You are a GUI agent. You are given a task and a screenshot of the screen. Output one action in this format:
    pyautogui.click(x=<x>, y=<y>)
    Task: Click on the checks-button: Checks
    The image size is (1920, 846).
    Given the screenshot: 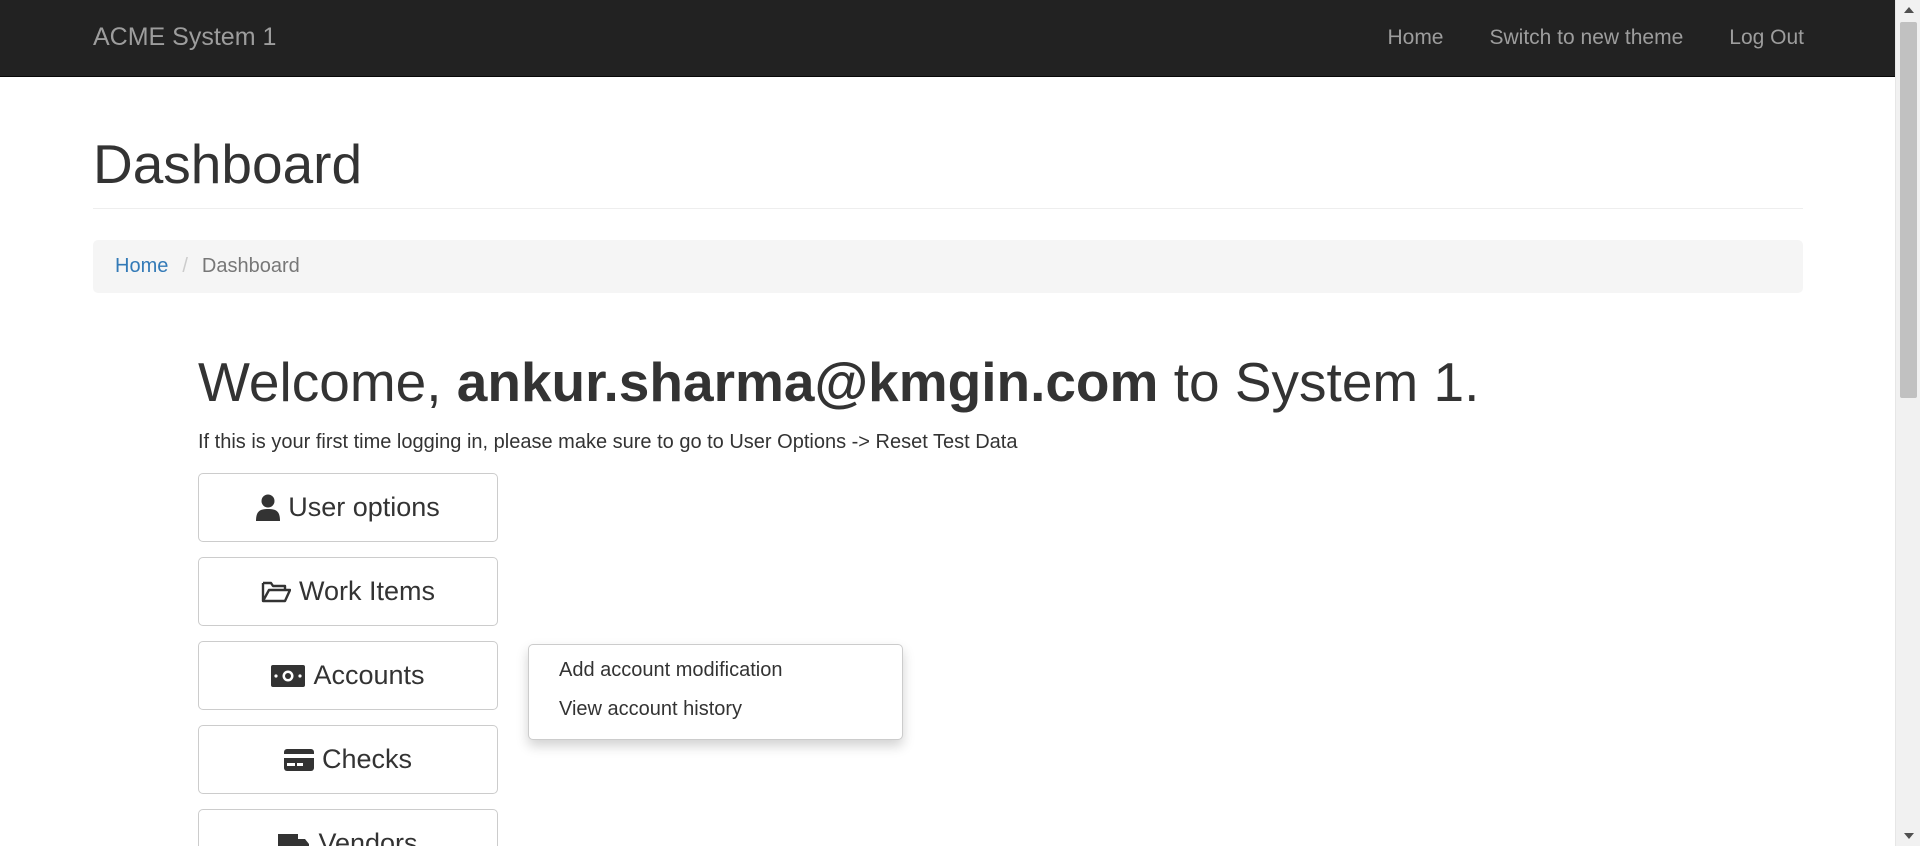 What is the action you would take?
    pyautogui.click(x=348, y=759)
    